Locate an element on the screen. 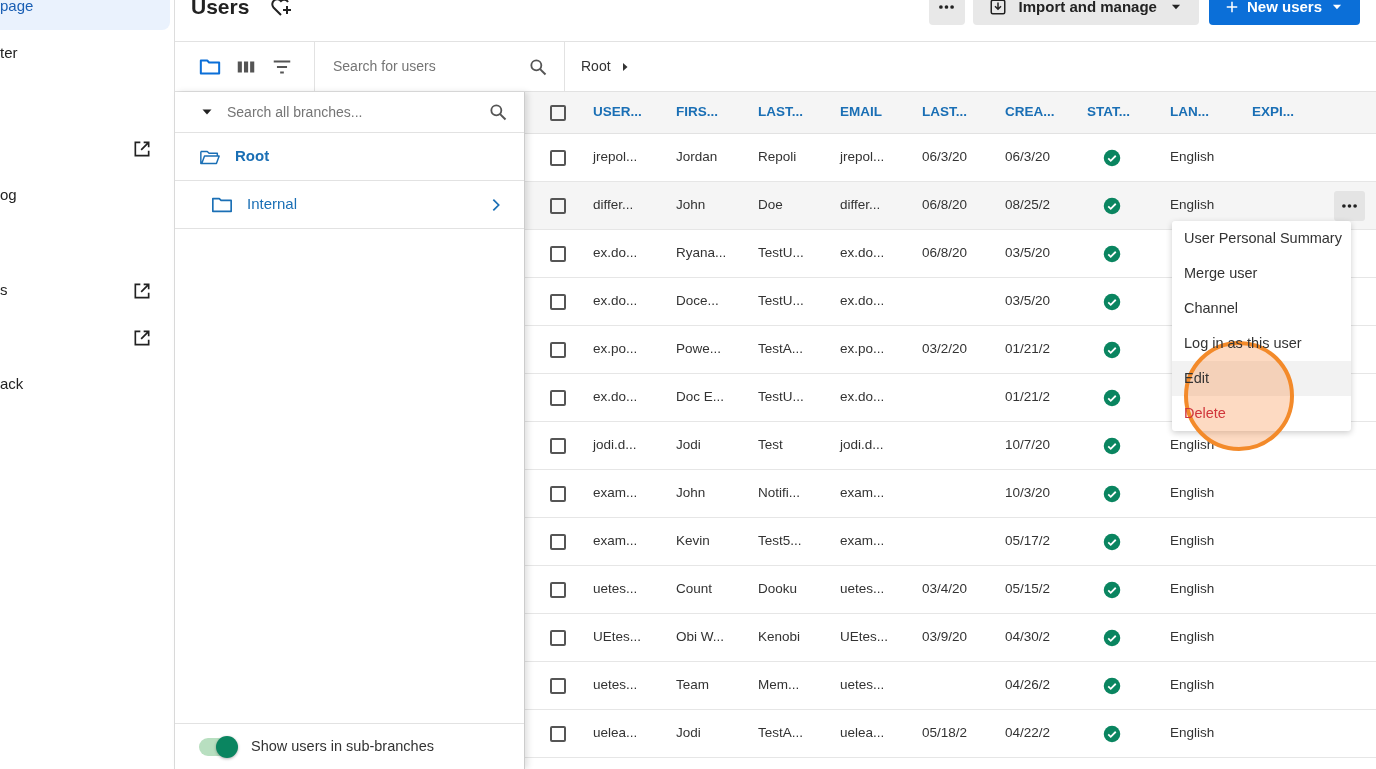 This screenshot has width=1376, height=769. nav-item: ack is located at coordinates (85, 384).